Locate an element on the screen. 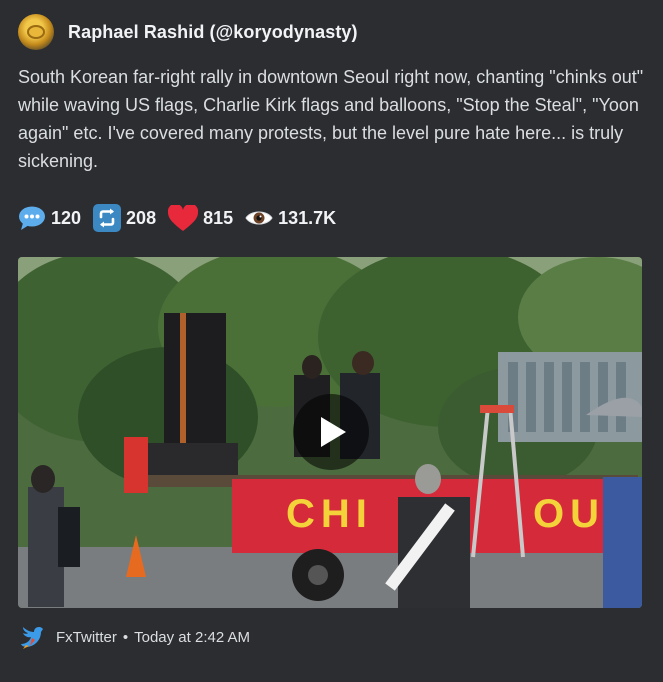 This screenshot has width=663, height=682. footer-timestamp: Today at 2:42 AM is located at coordinates (192, 637).